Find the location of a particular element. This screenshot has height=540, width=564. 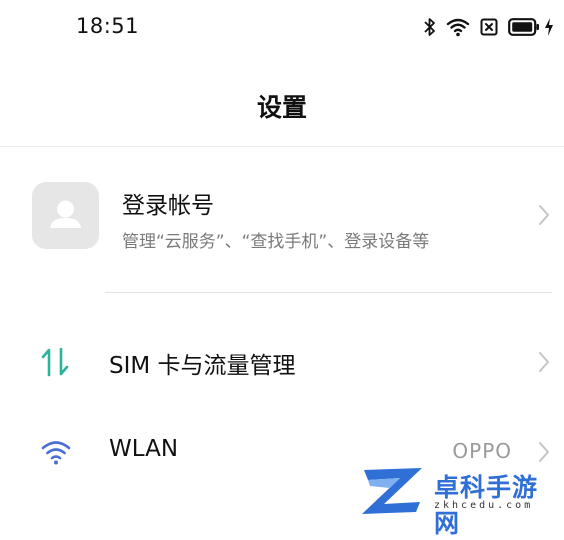

sim-data-management-row: SIM 卡与流量管理 is located at coordinates (282, 362).